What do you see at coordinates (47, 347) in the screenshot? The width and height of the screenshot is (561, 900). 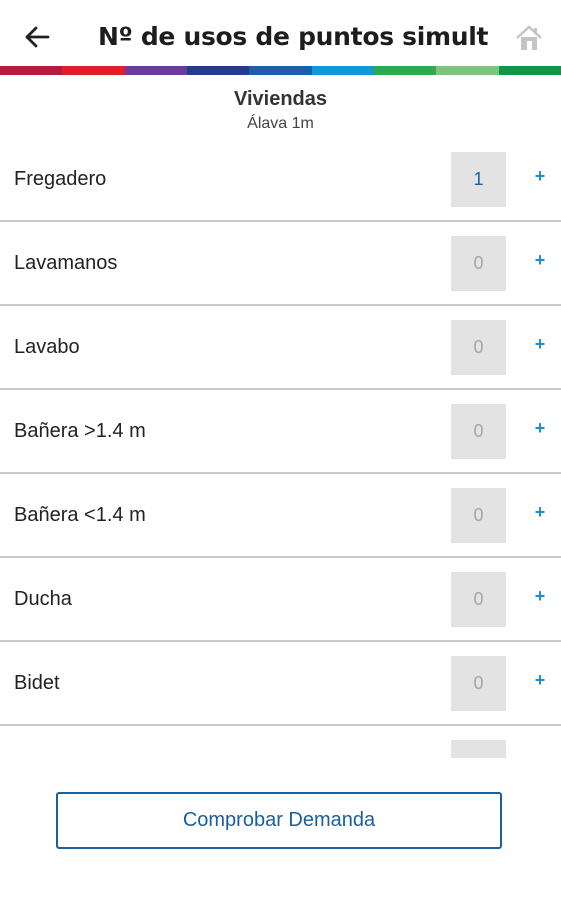 I see `fixture-label: Lavabo` at bounding box center [47, 347].